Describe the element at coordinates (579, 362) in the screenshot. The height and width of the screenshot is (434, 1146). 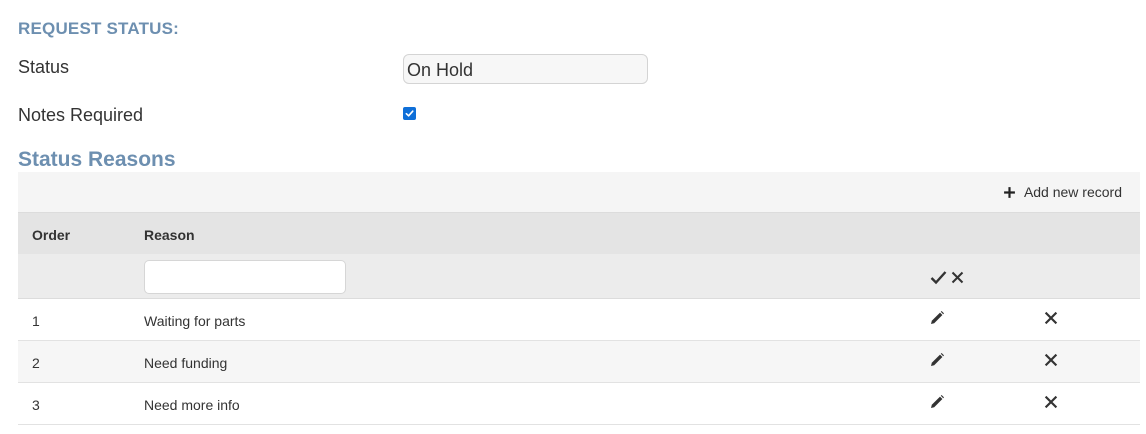
I see `table-row: 2 Need funding` at that location.